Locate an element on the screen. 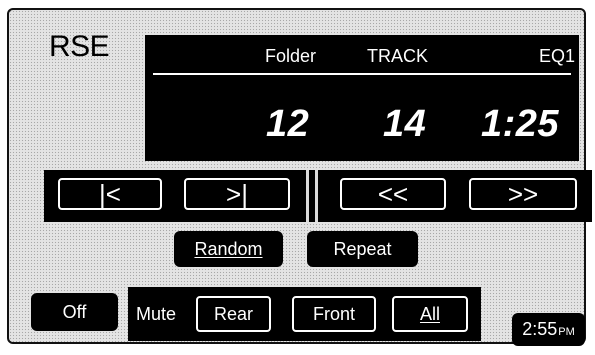 The height and width of the screenshot is (355, 595). track-number: 14 is located at coordinates (405, 124).